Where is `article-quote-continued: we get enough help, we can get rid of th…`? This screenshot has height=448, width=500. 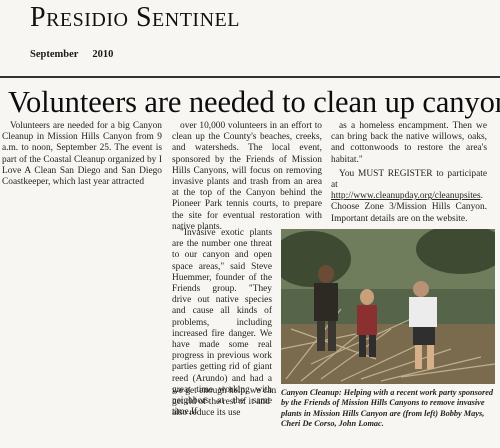
article-quote-continued: we get enough help, we can get rid of th… is located at coordinates (224, 402).